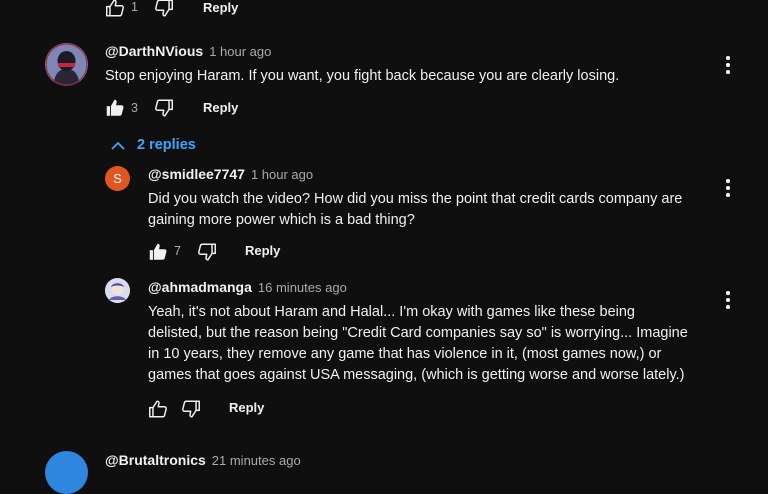 This screenshot has width=768, height=494. Describe the element at coordinates (155, 460) in the screenshot. I see `comment-author: @Brutaltronics` at that location.